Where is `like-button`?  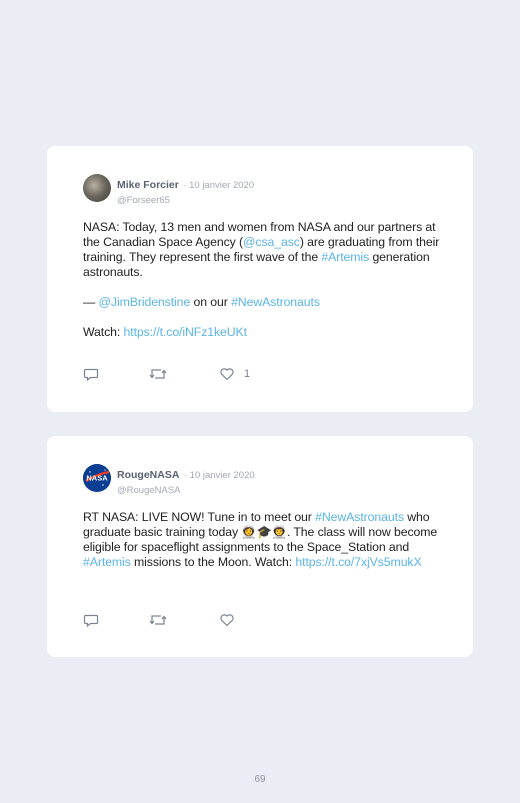 like-button is located at coordinates (231, 620).